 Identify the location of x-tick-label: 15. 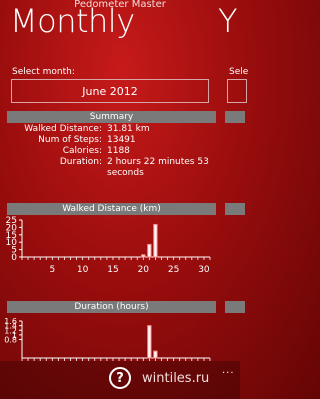
(112, 269).